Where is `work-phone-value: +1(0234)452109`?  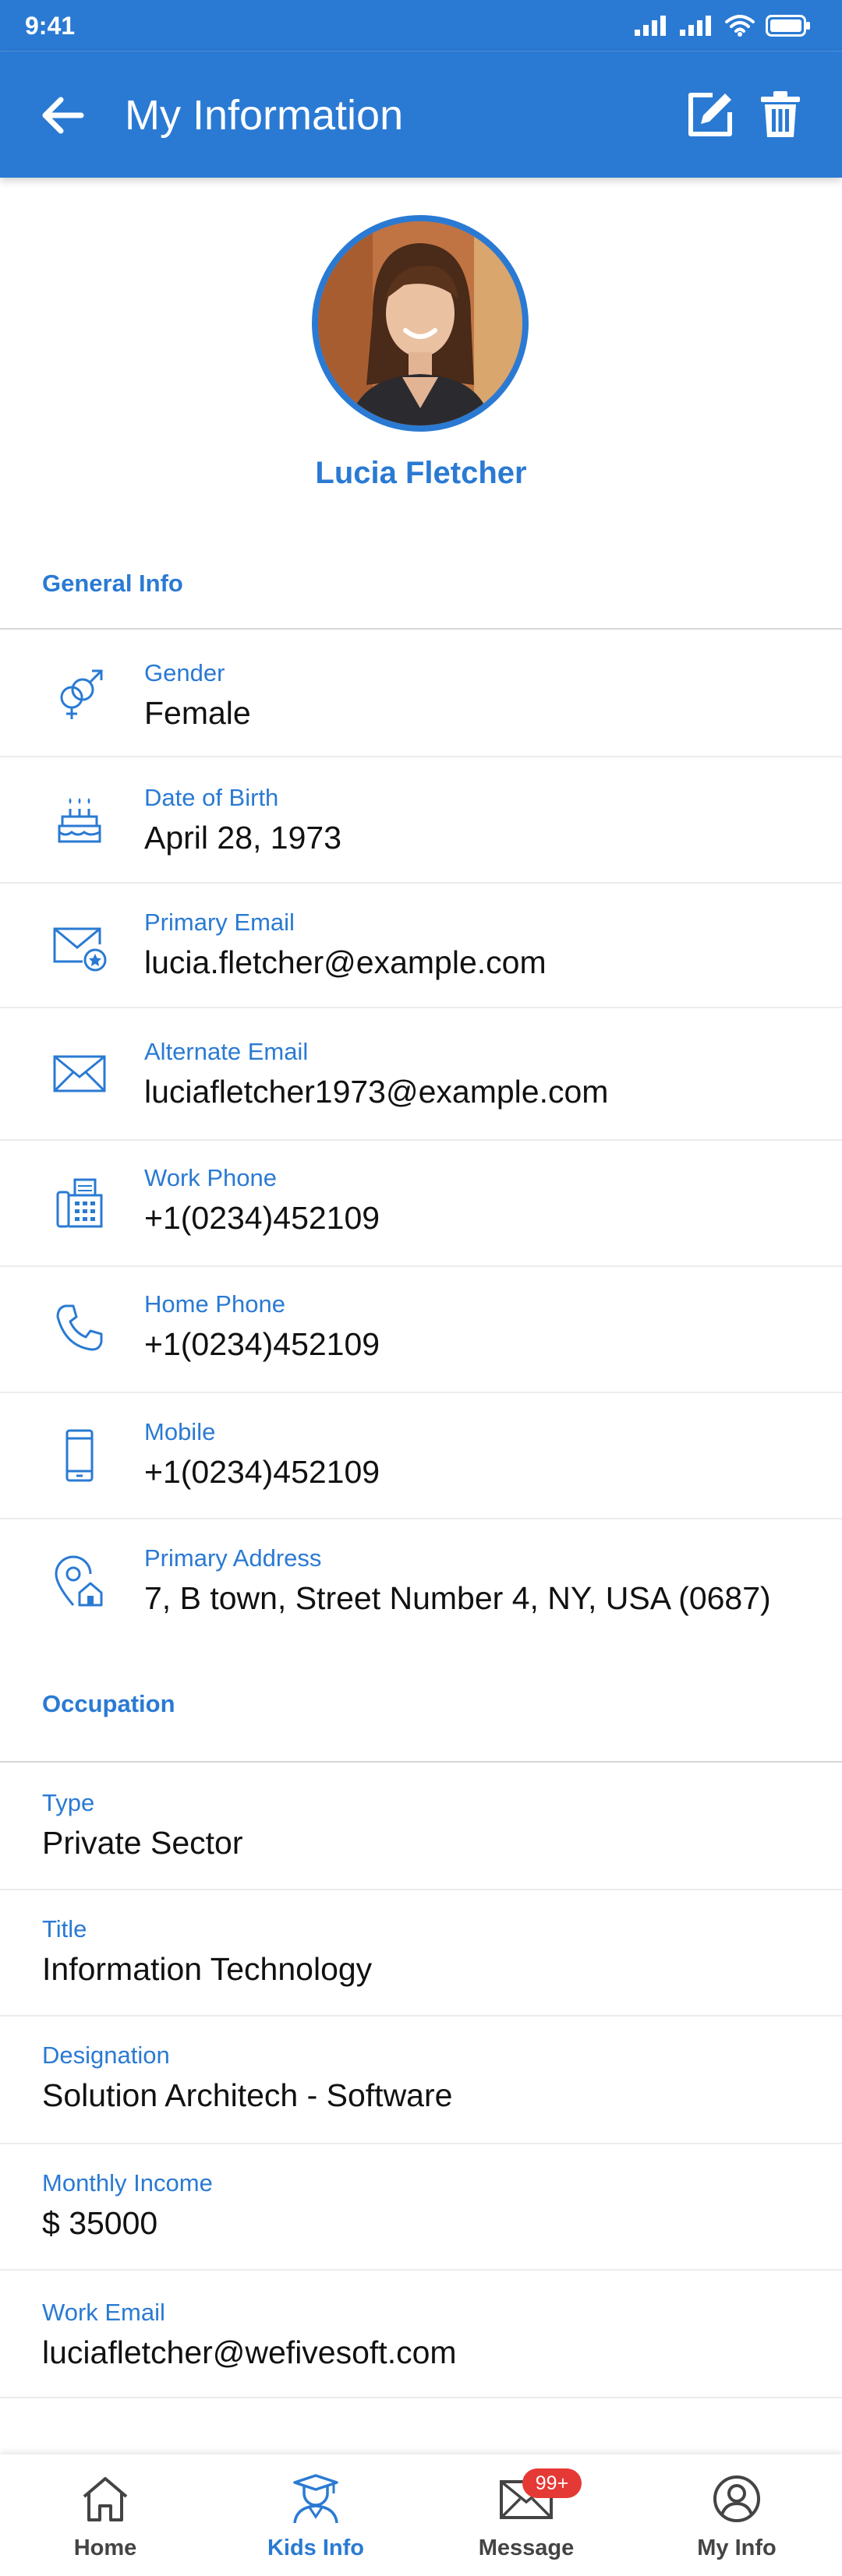
work-phone-value: +1(0234)452109 is located at coordinates (262, 1218).